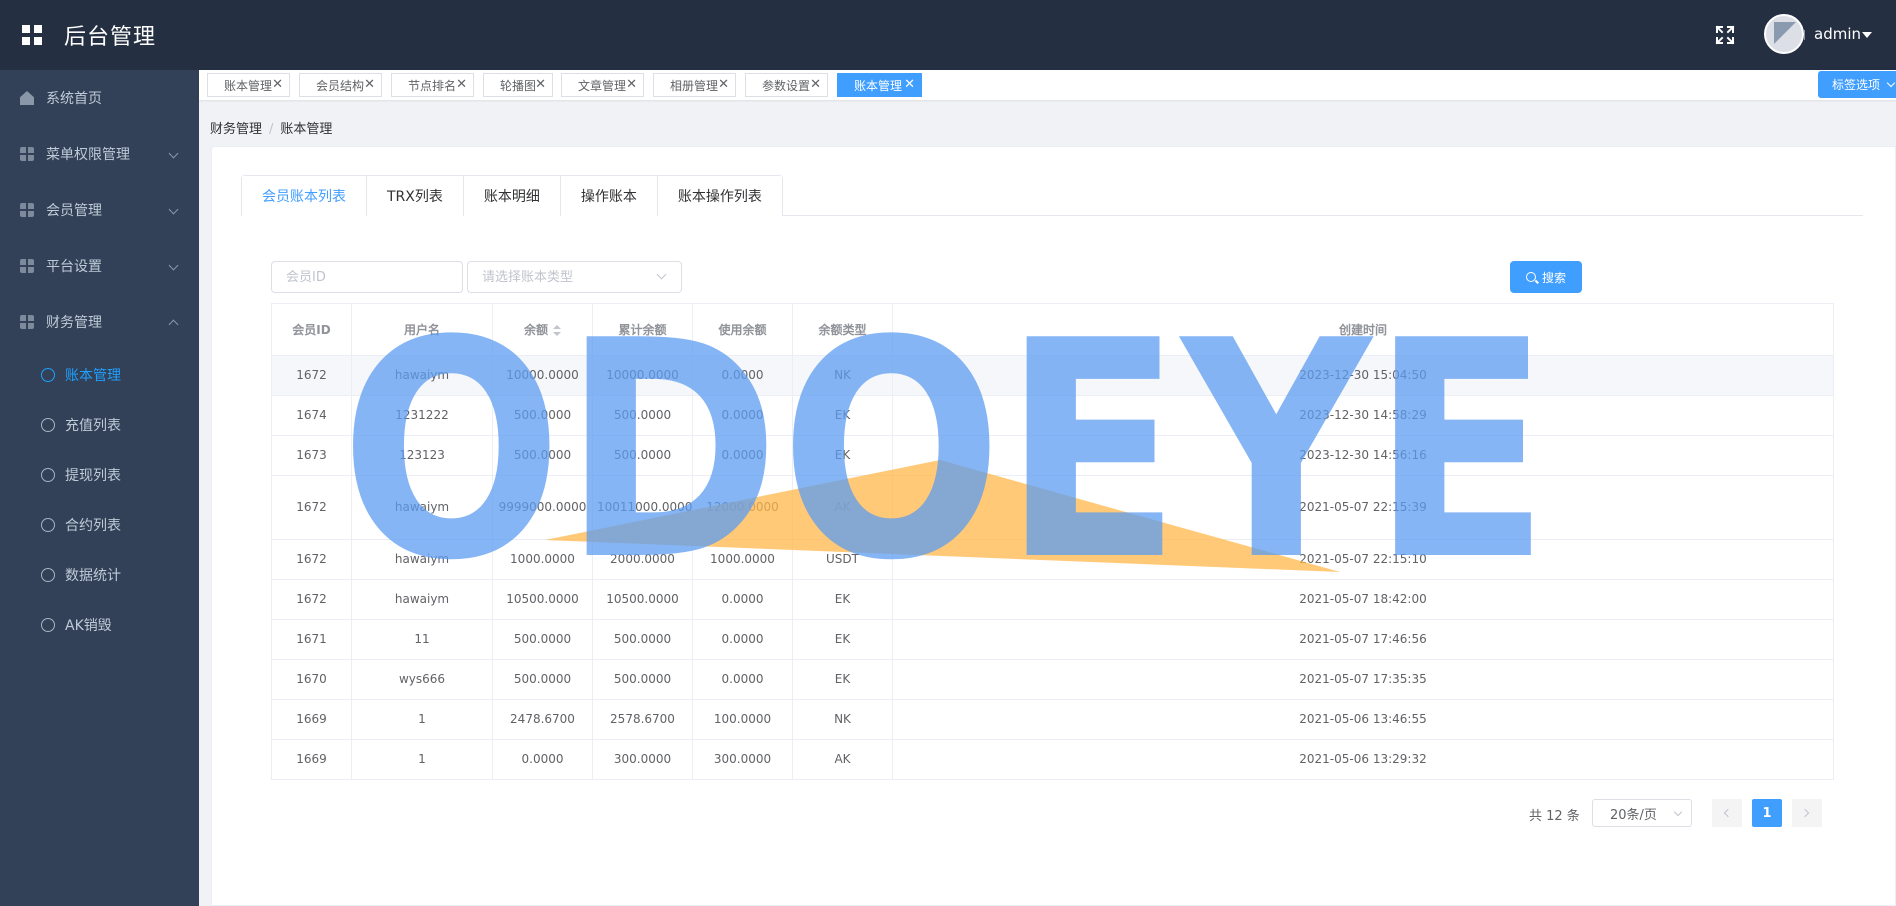 Image resolution: width=1896 pixels, height=906 pixels. I want to click on tab-operate-ledger: 操作账本, so click(608, 196).